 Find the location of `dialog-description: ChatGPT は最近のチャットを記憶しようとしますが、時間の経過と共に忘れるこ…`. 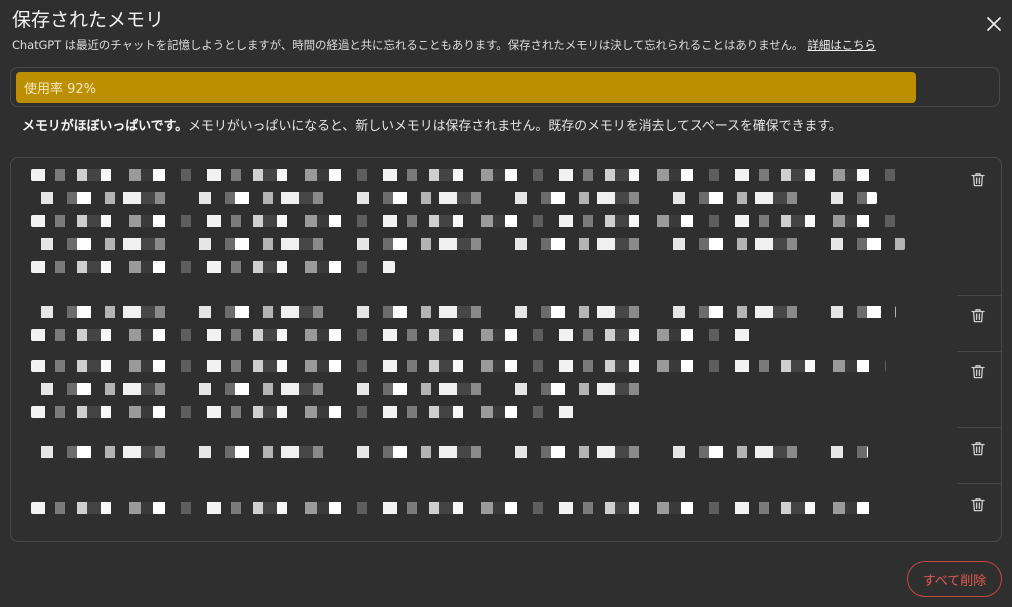

dialog-description: ChatGPT は最近のチャットを記憶しようとしますが、時間の経過と共に忘れるこ… is located at coordinates (444, 45).